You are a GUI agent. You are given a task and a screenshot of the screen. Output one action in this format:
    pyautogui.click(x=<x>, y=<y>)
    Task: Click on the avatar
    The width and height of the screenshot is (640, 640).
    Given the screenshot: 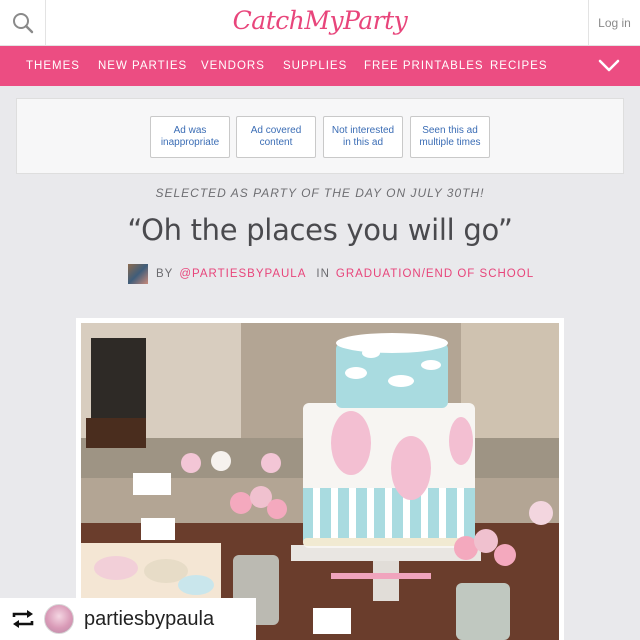 What is the action you would take?
    pyautogui.click(x=59, y=619)
    